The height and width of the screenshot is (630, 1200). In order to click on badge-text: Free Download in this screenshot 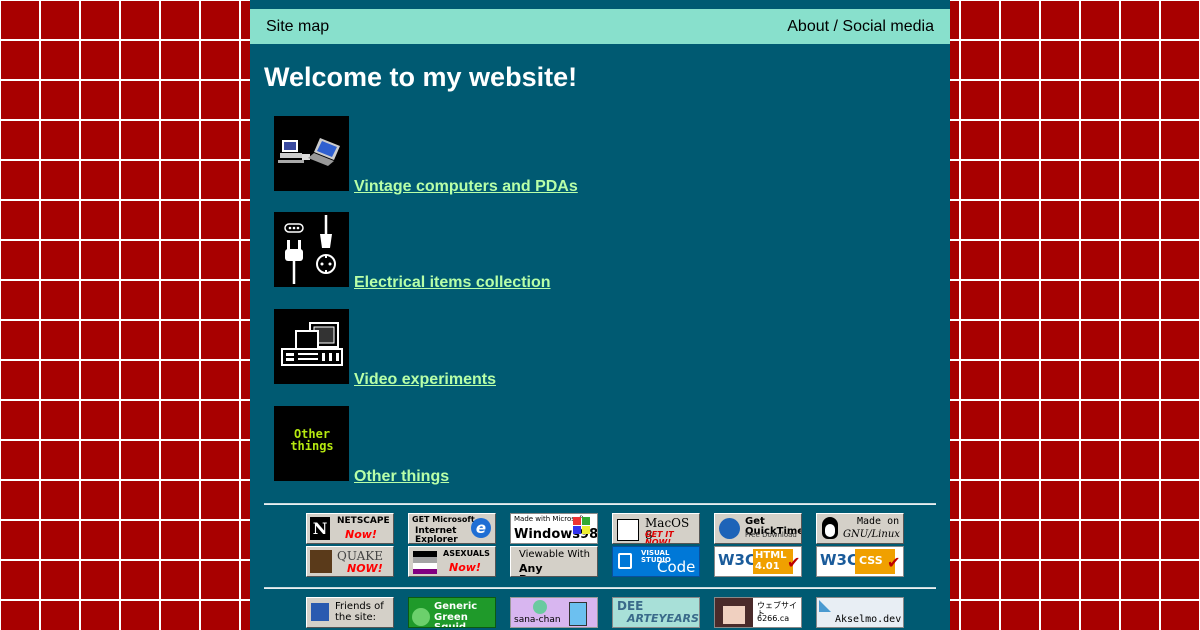, I will do `click(771, 535)`.